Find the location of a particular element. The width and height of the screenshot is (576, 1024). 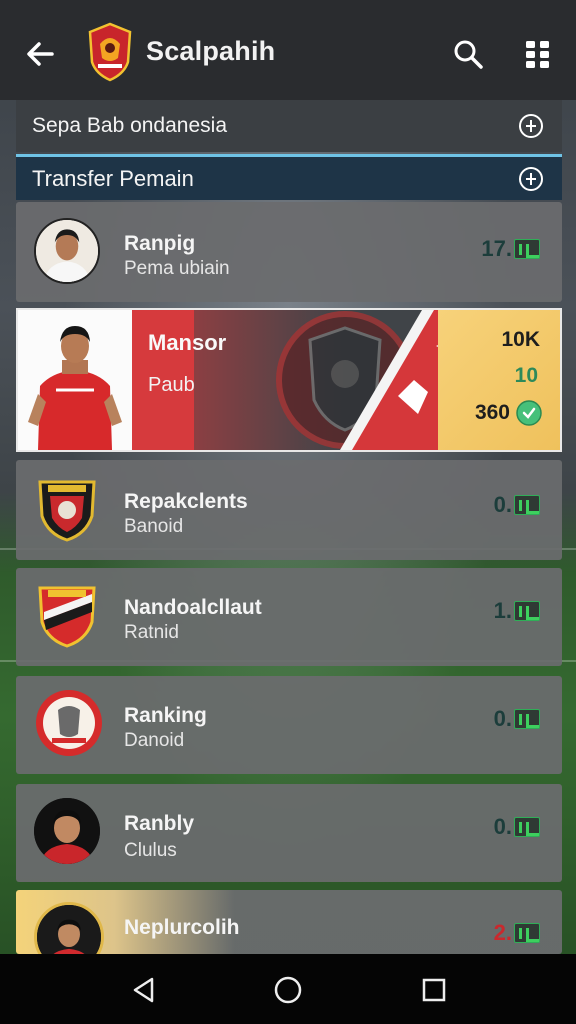

row-subtitle: Ratnid is located at coordinates (151, 632).